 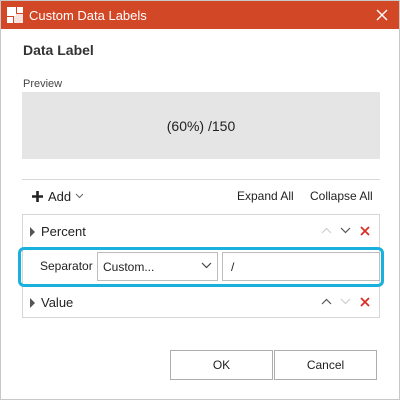 I want to click on list-item-percent: Percent, so click(x=201, y=232).